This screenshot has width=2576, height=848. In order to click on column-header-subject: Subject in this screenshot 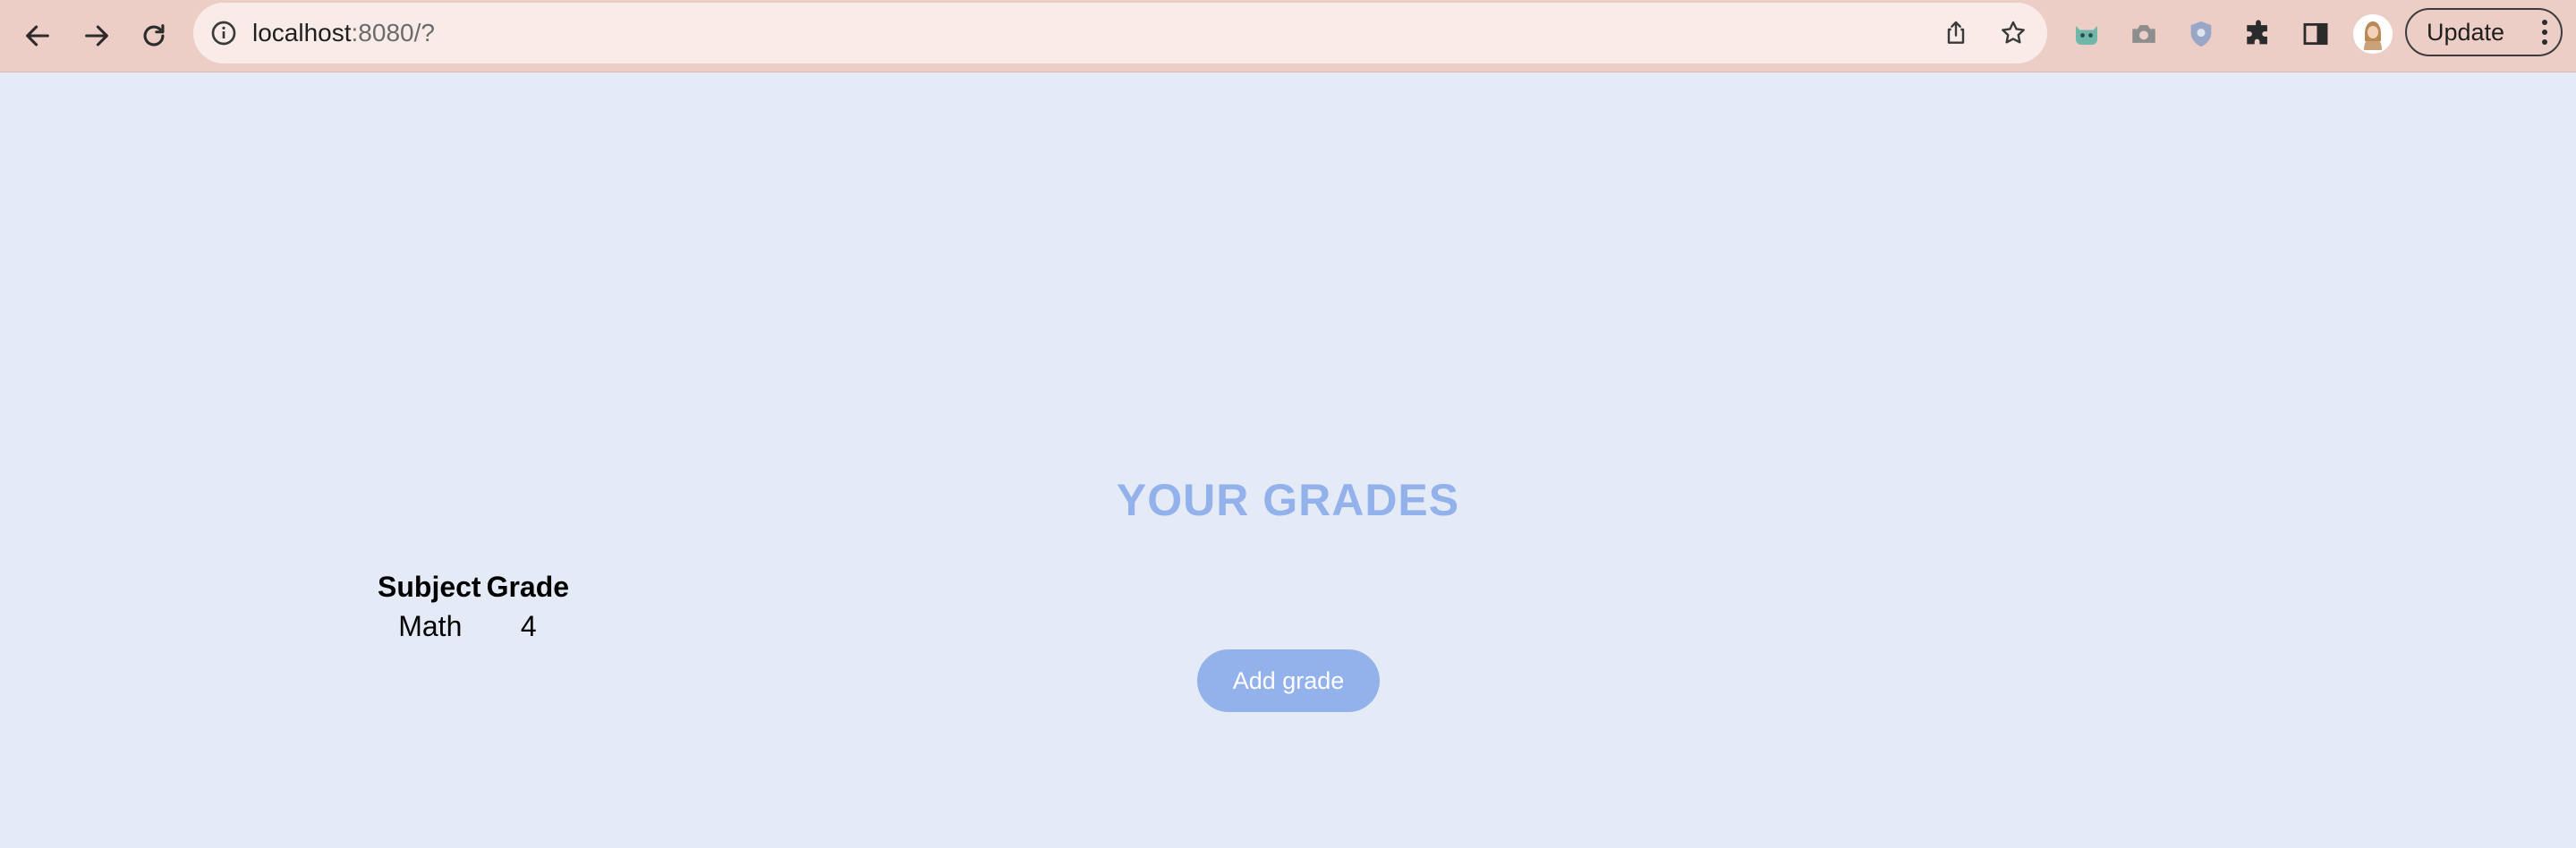, I will do `click(429, 586)`.